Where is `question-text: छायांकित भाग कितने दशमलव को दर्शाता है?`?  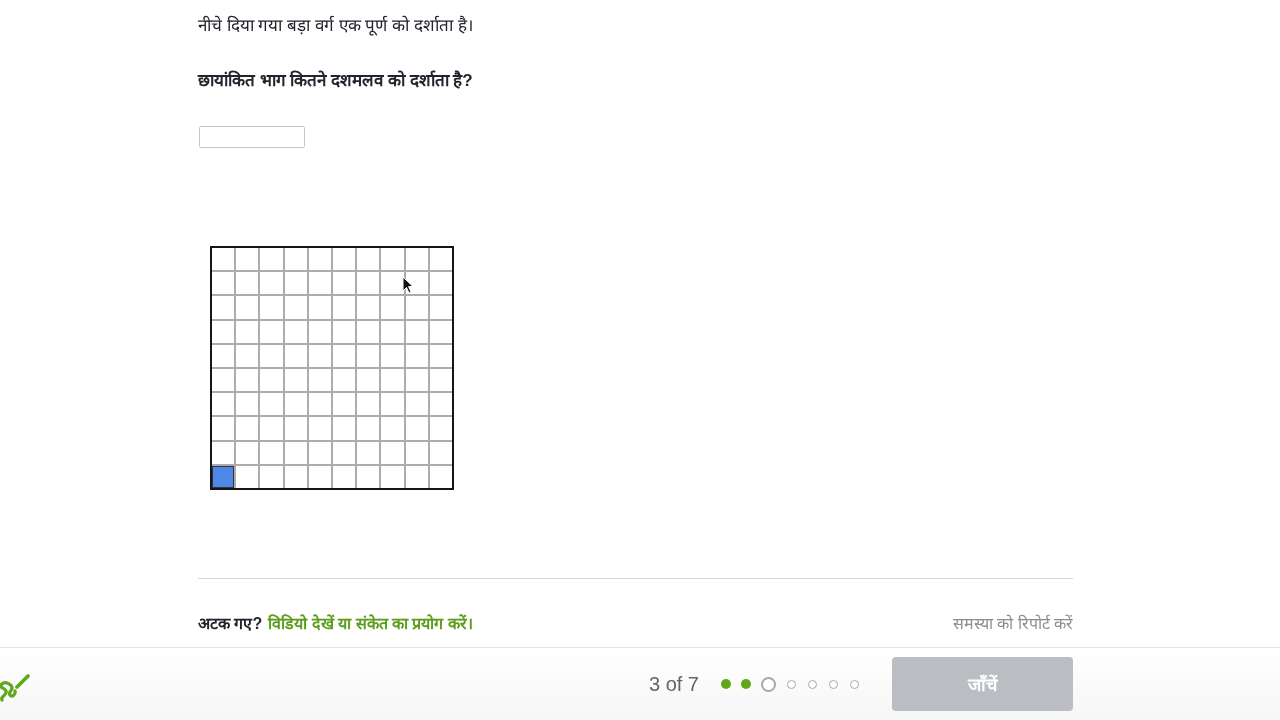 question-text: छायांकित भाग कितने दशमलव को दर्शाता है? is located at coordinates (335, 81).